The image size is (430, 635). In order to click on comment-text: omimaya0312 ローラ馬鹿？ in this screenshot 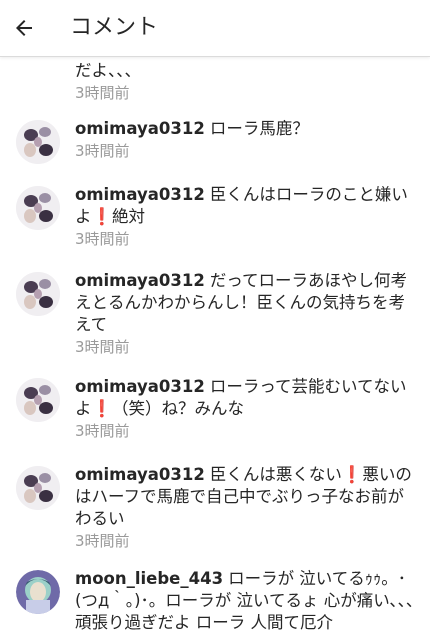, I will do `click(245, 129)`.